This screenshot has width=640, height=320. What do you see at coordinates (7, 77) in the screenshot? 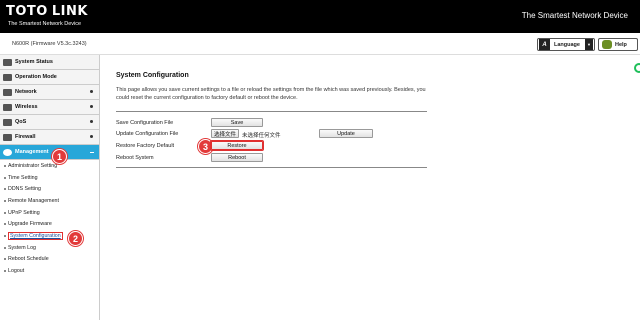
I see `mode-icon` at bounding box center [7, 77].